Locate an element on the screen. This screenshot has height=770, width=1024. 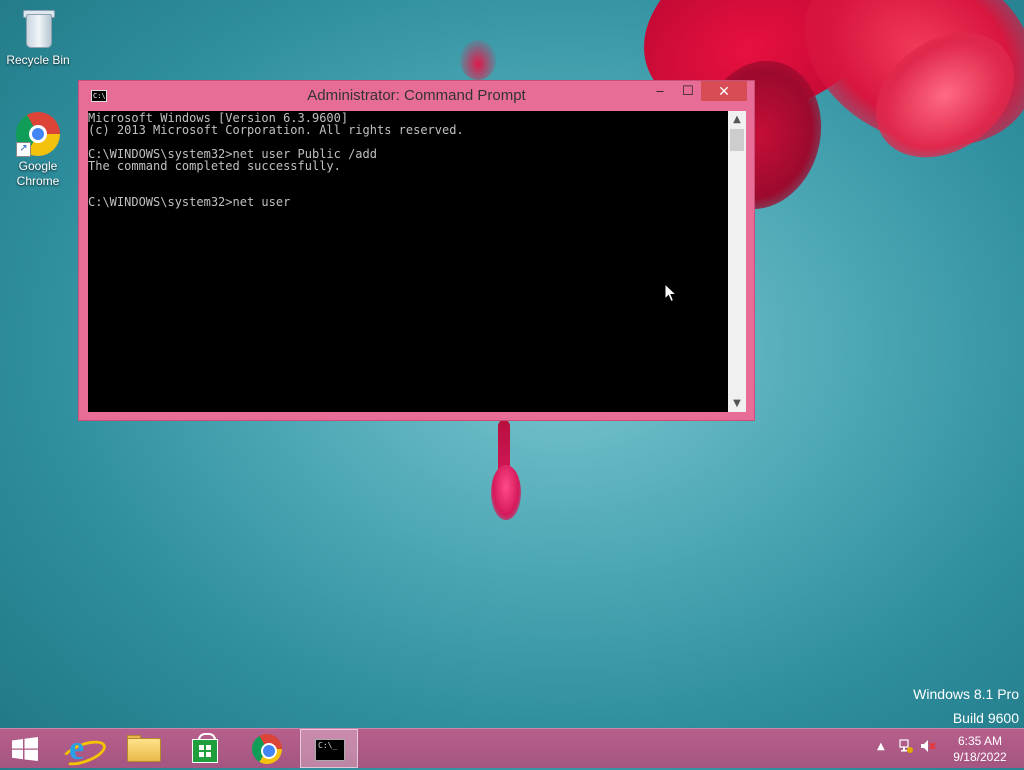
taskbar-internet-explorer: e is located at coordinates (81, 749).